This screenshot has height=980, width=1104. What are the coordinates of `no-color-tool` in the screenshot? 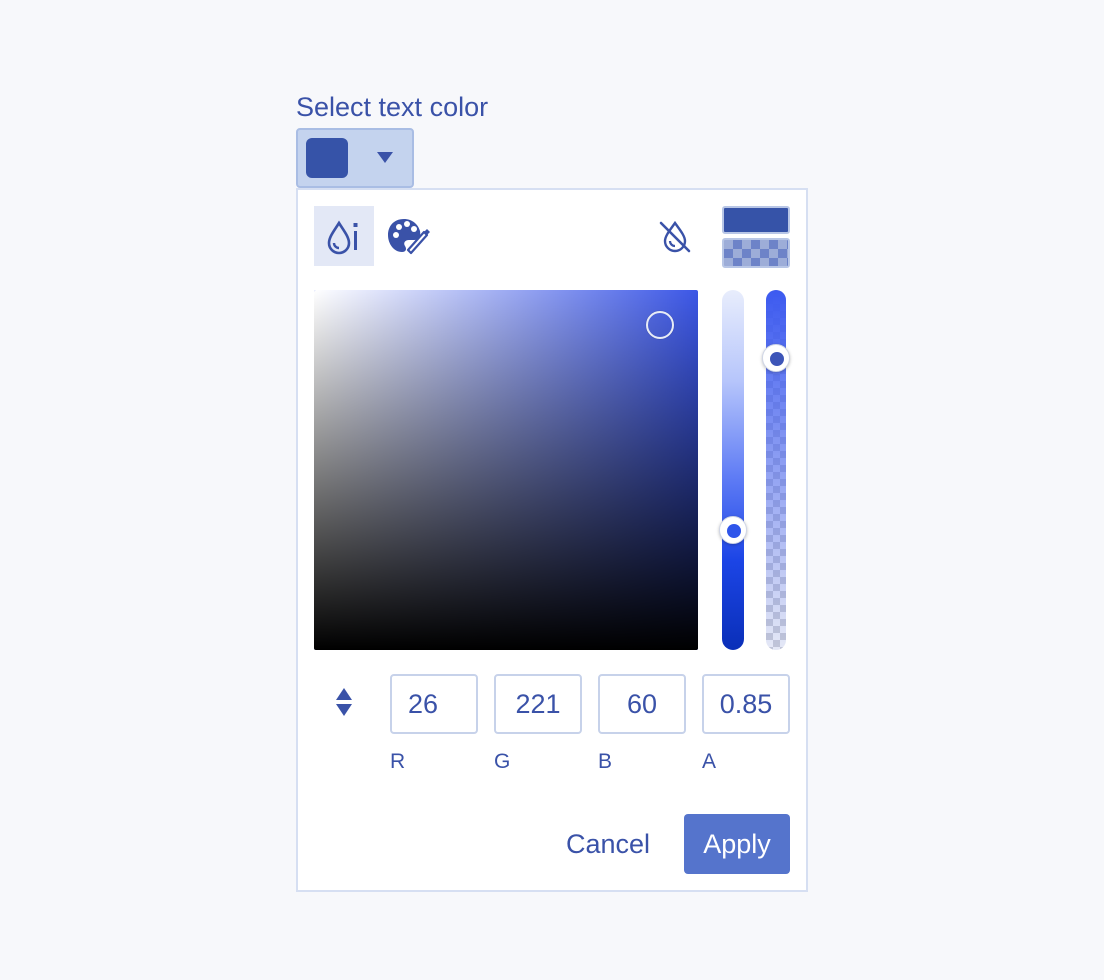 It's located at (675, 236).